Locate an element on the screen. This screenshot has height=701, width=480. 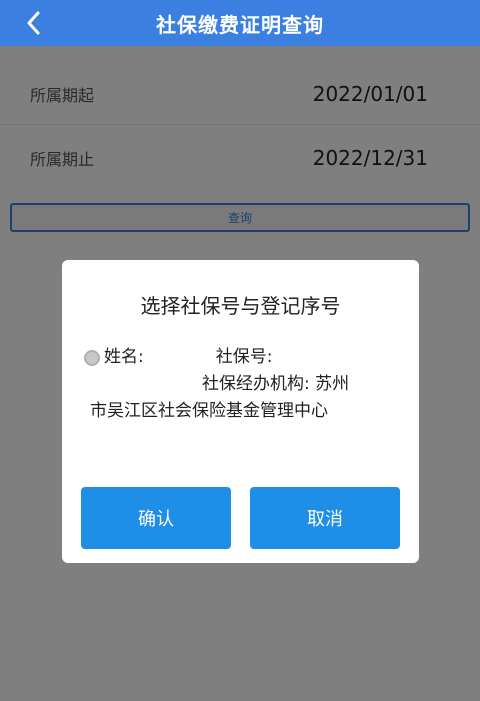
radio-button is located at coordinates (92, 357).